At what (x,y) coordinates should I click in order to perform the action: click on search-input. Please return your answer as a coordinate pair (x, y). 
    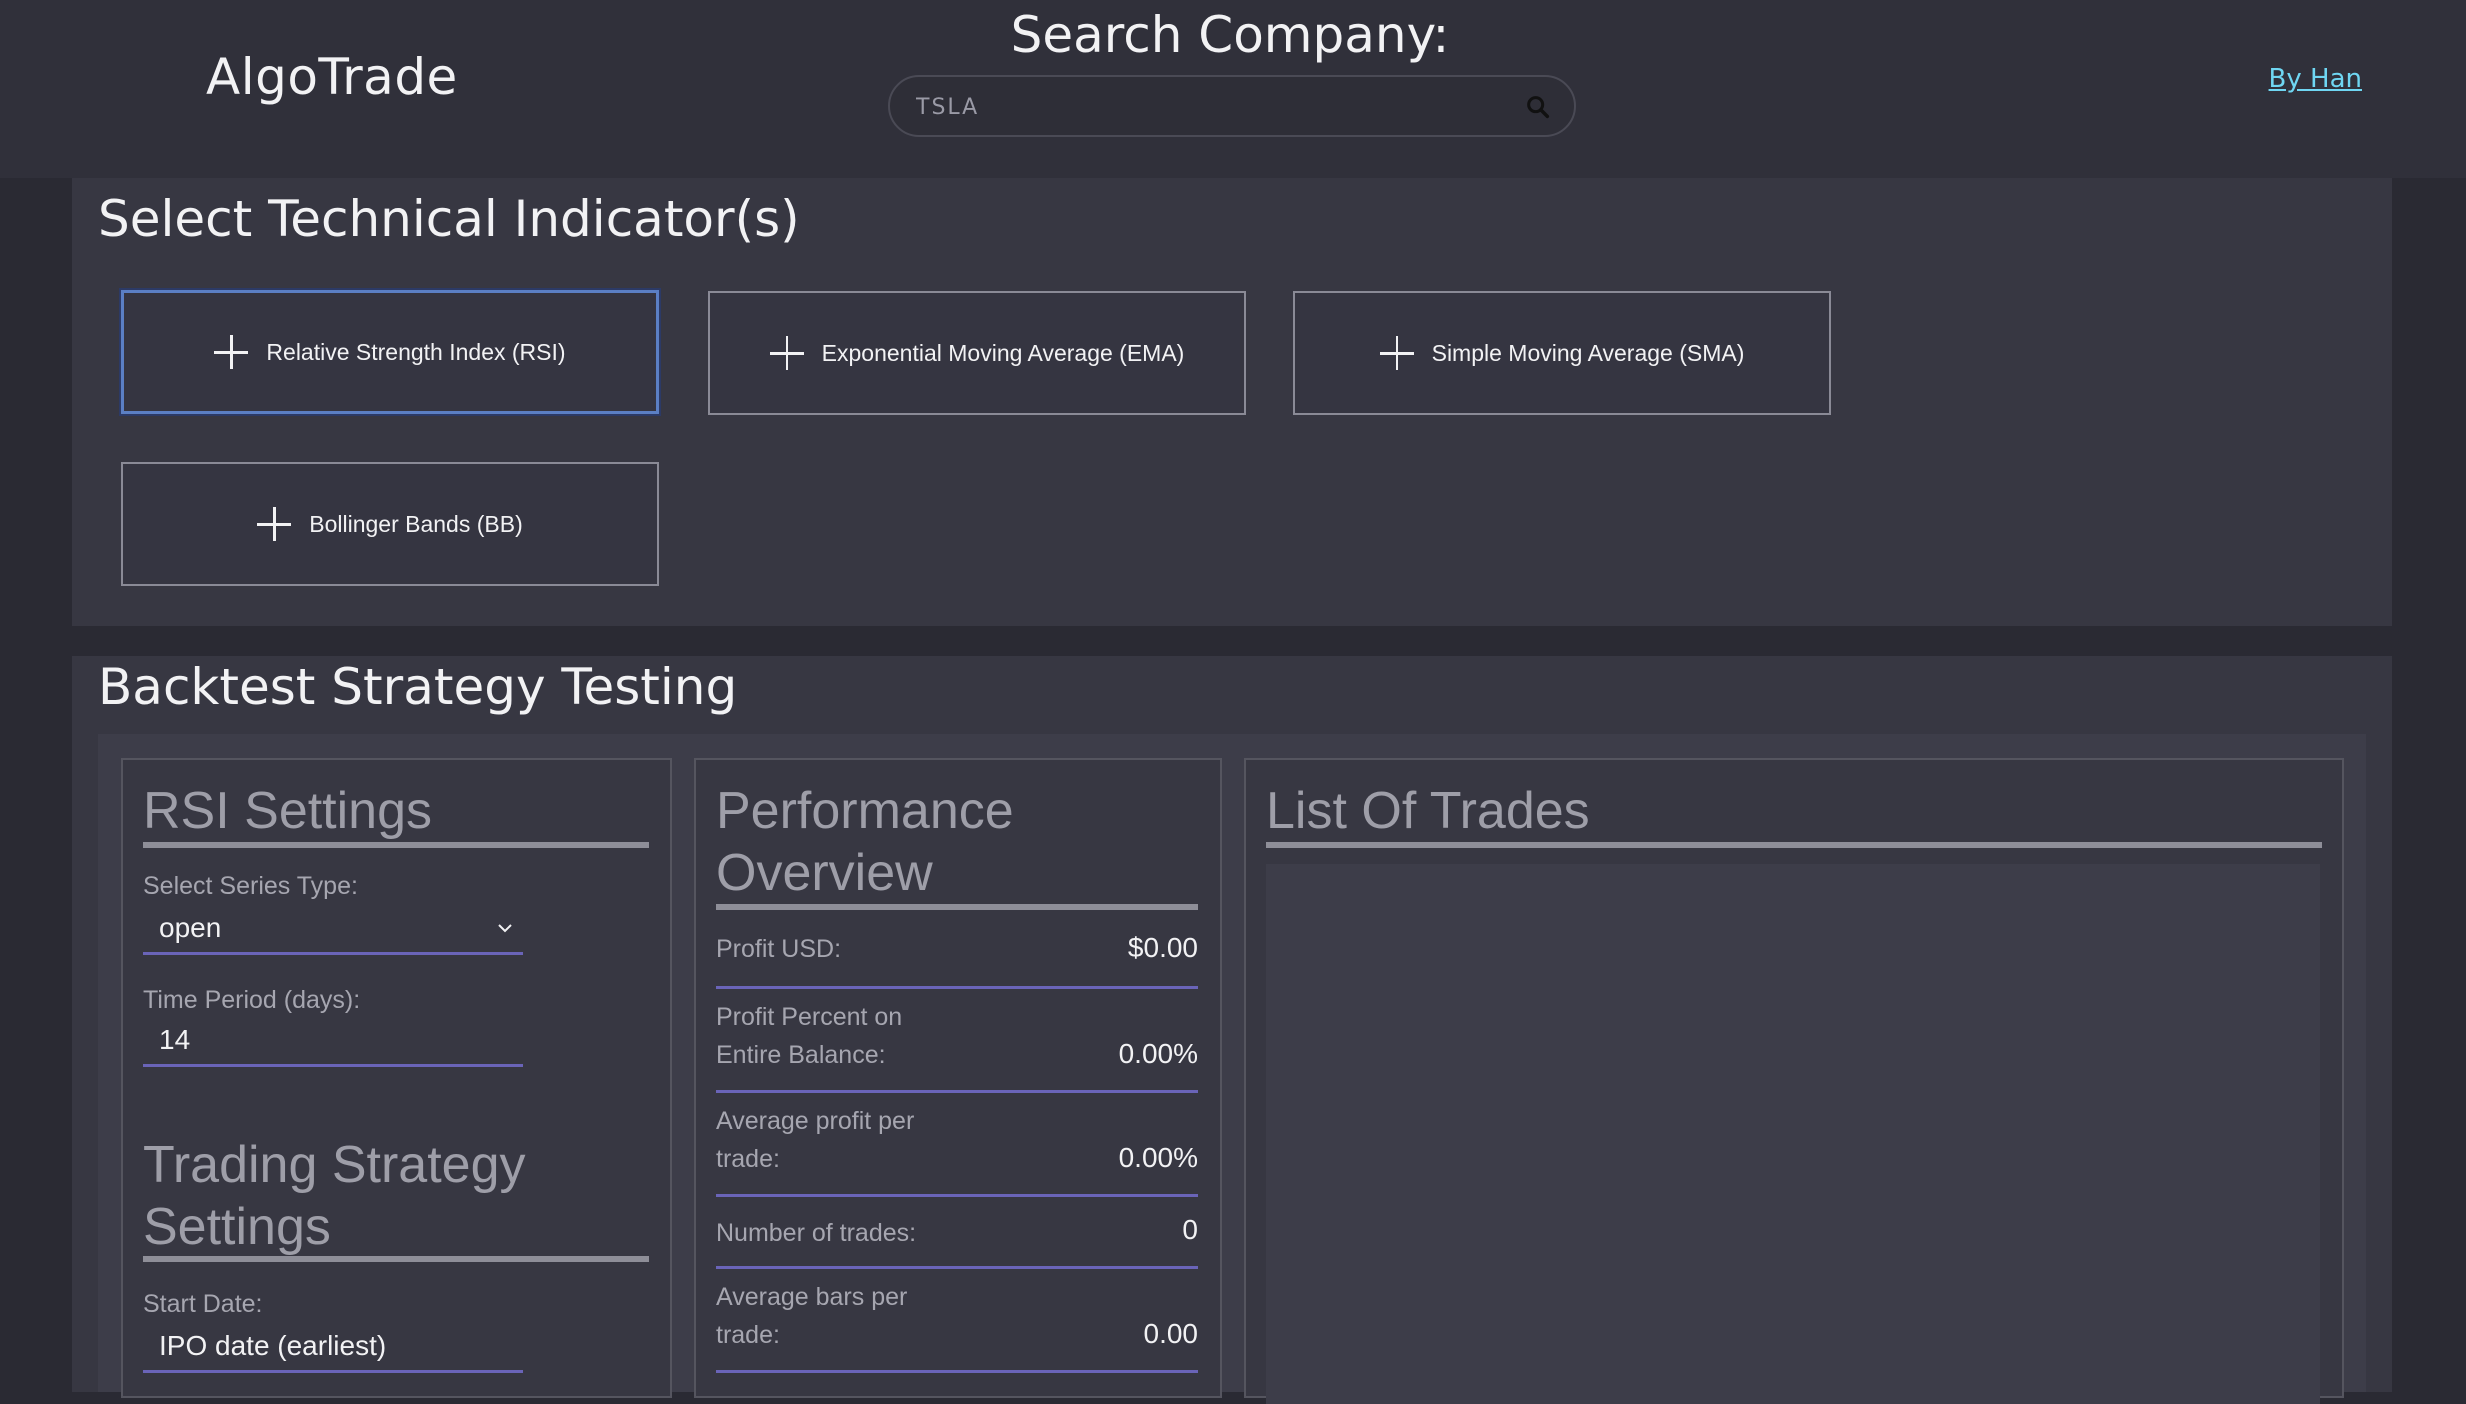
    Looking at the image, I should click on (1206, 107).